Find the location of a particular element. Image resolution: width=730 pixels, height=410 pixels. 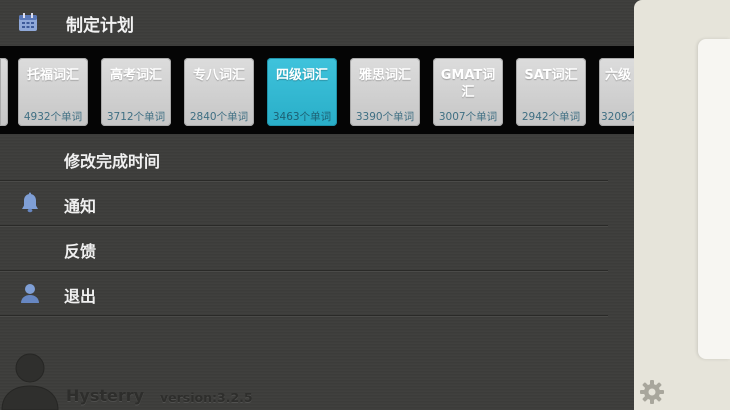

book-card-ielts: 雅思词汇 3390个单词 is located at coordinates (385, 92).